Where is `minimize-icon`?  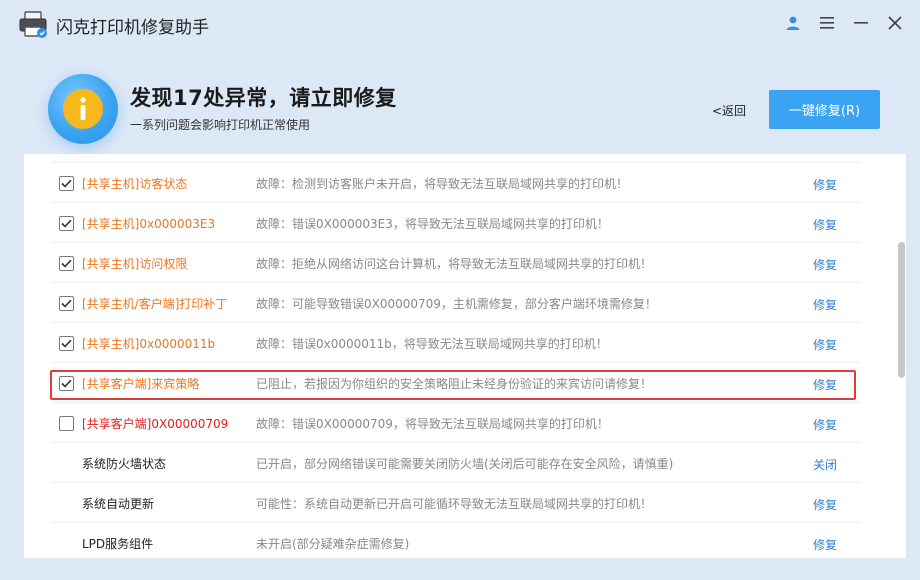
minimize-icon is located at coordinates (861, 23).